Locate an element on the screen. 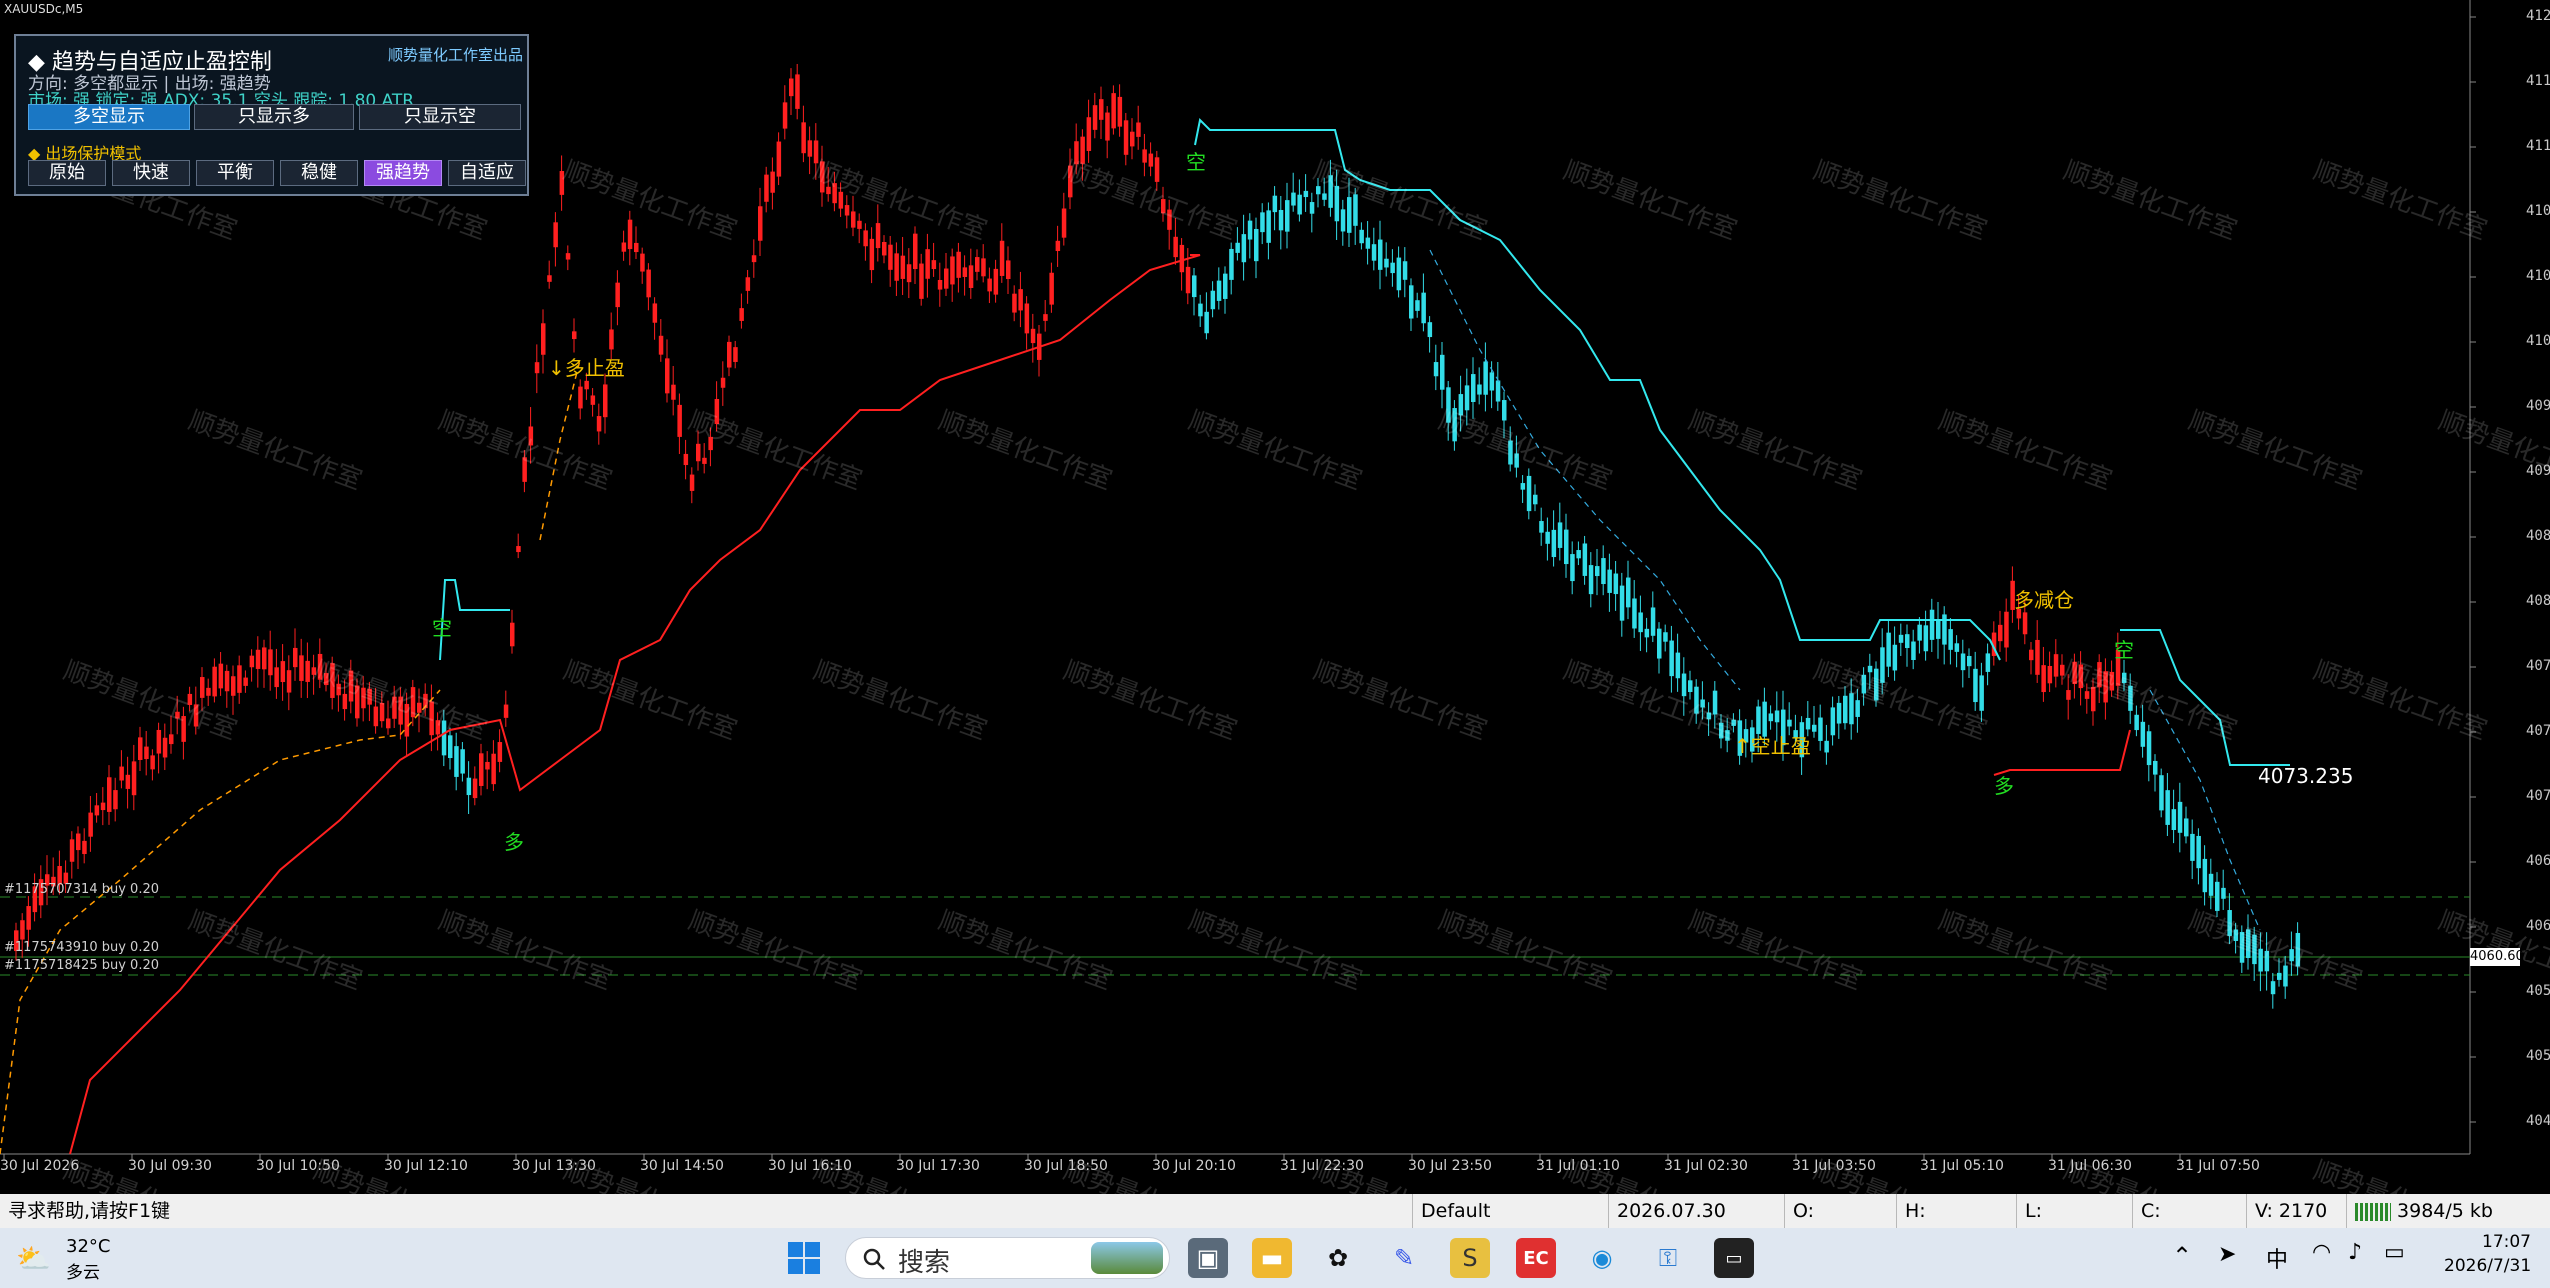 This screenshot has width=2550, height=1288. mode-adaptive-button: 自适应 is located at coordinates (487, 173).